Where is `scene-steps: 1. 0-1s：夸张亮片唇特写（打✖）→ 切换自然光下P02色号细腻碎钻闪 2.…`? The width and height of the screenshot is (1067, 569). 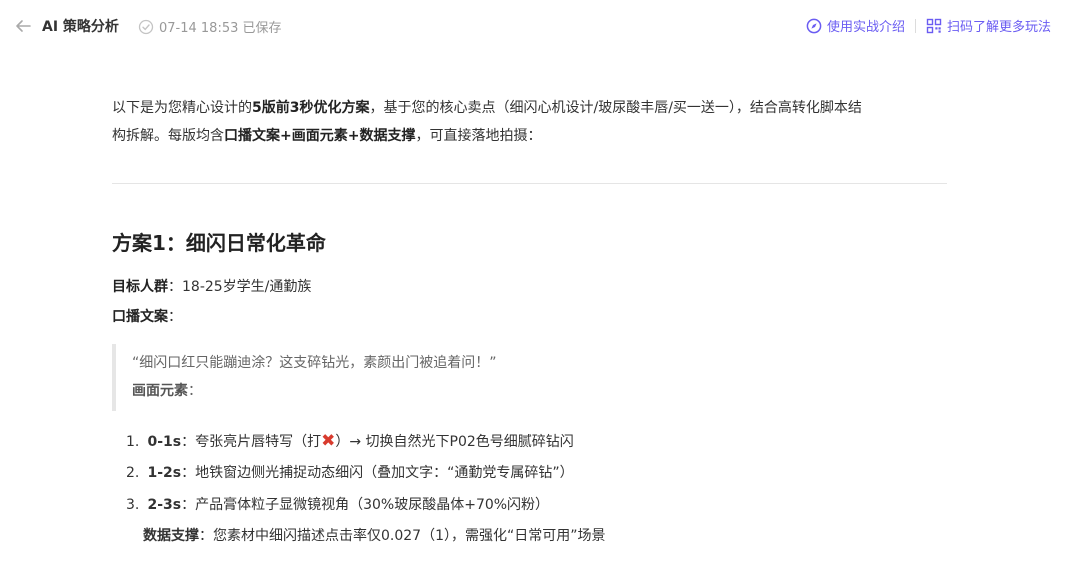 scene-steps: 1. 0-1s：夸张亮片唇特写（打✖）→ 切换自然光下P02色号细腻碎钻闪 2.… is located at coordinates (531, 473).